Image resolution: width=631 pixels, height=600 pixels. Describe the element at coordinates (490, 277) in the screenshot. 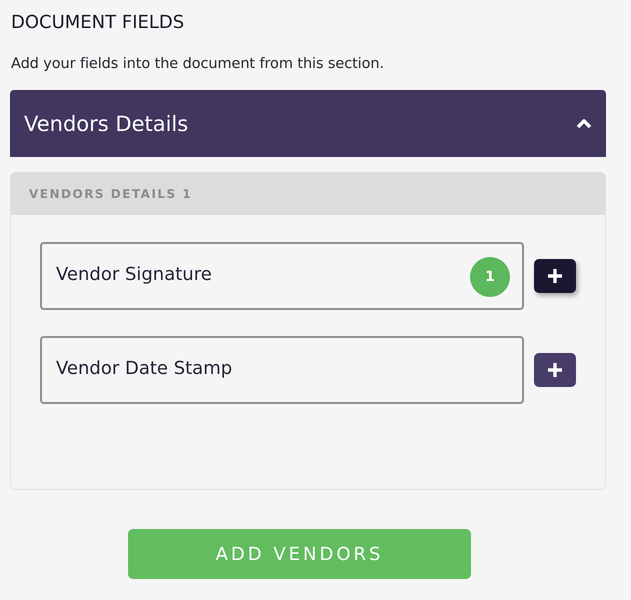

I see `count-badge: 1` at that location.